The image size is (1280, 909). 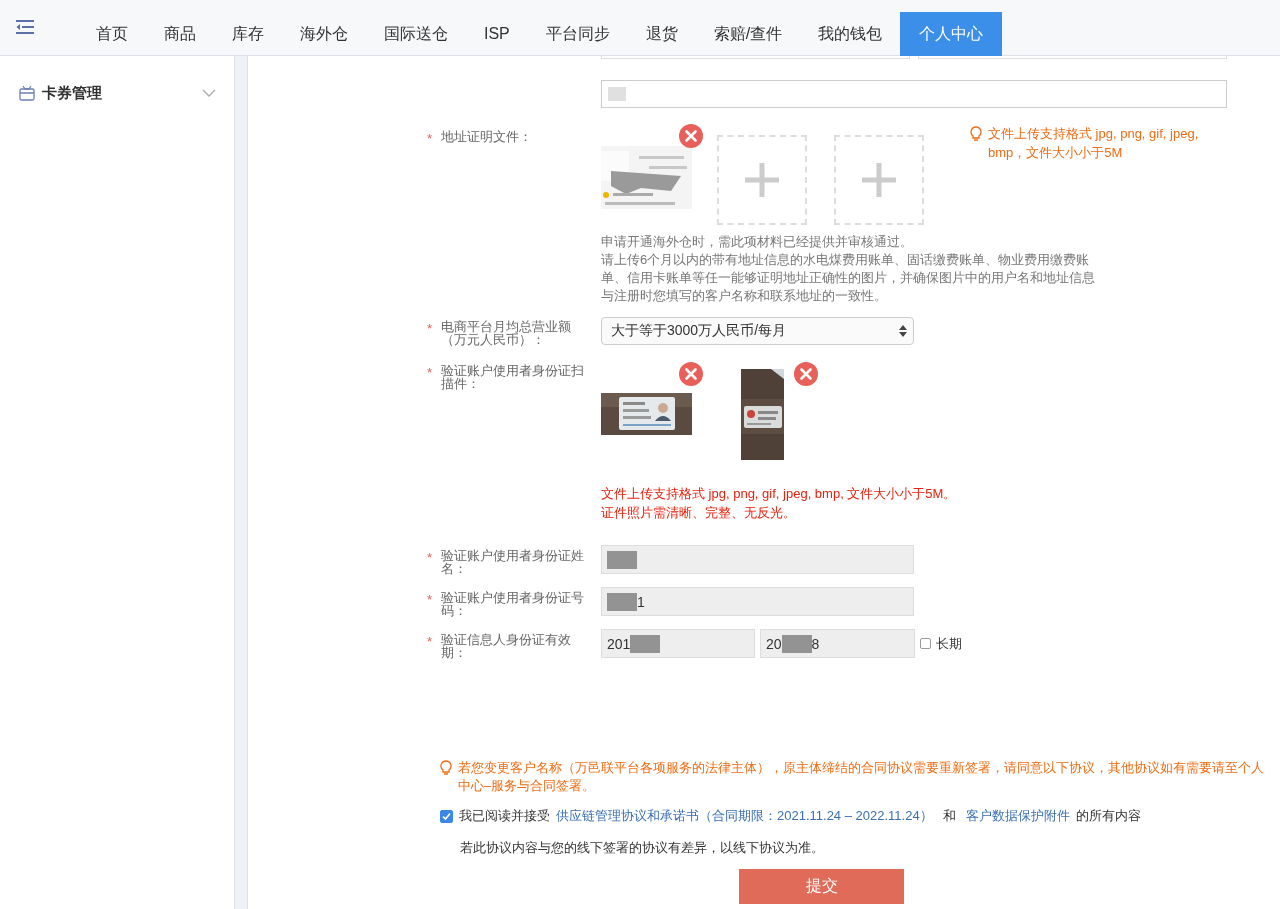 What do you see at coordinates (850, 34) in the screenshot?
I see `nav-tab: 我的钱包` at bounding box center [850, 34].